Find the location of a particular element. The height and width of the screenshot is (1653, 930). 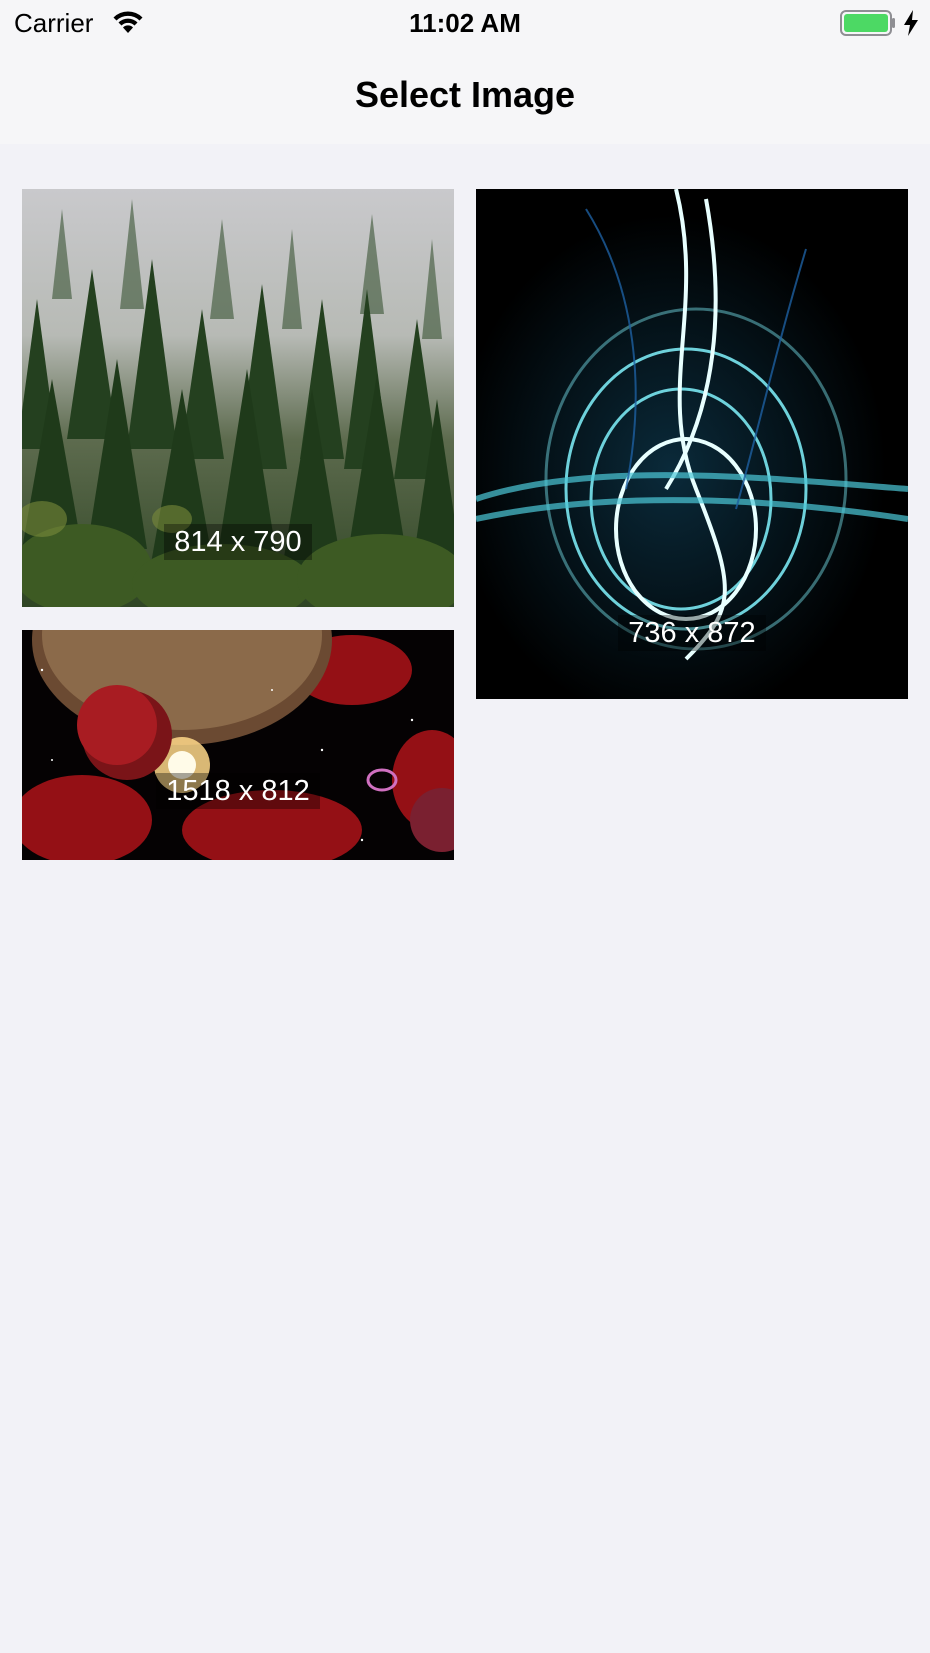

status-bar: Carrier 11:02 AM is located at coordinates (465, 23).